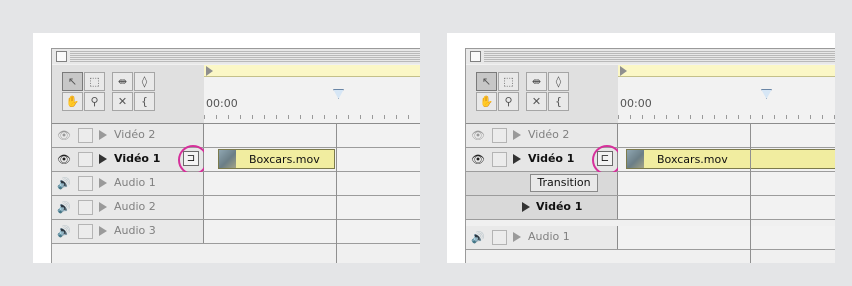 The image size is (852, 286). I want to click on time-marker-line, so click(750, 193).